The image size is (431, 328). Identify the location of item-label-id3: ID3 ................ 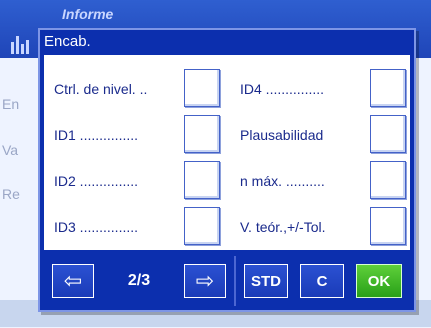
(96, 227).